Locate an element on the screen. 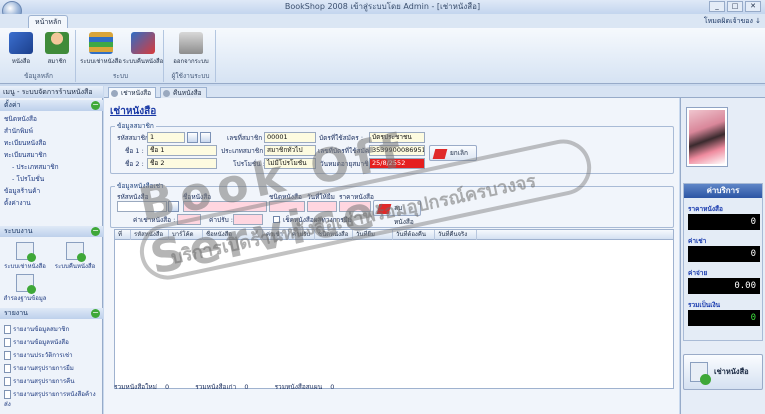  card-type-field: บัตรประชาชน is located at coordinates (397, 137).